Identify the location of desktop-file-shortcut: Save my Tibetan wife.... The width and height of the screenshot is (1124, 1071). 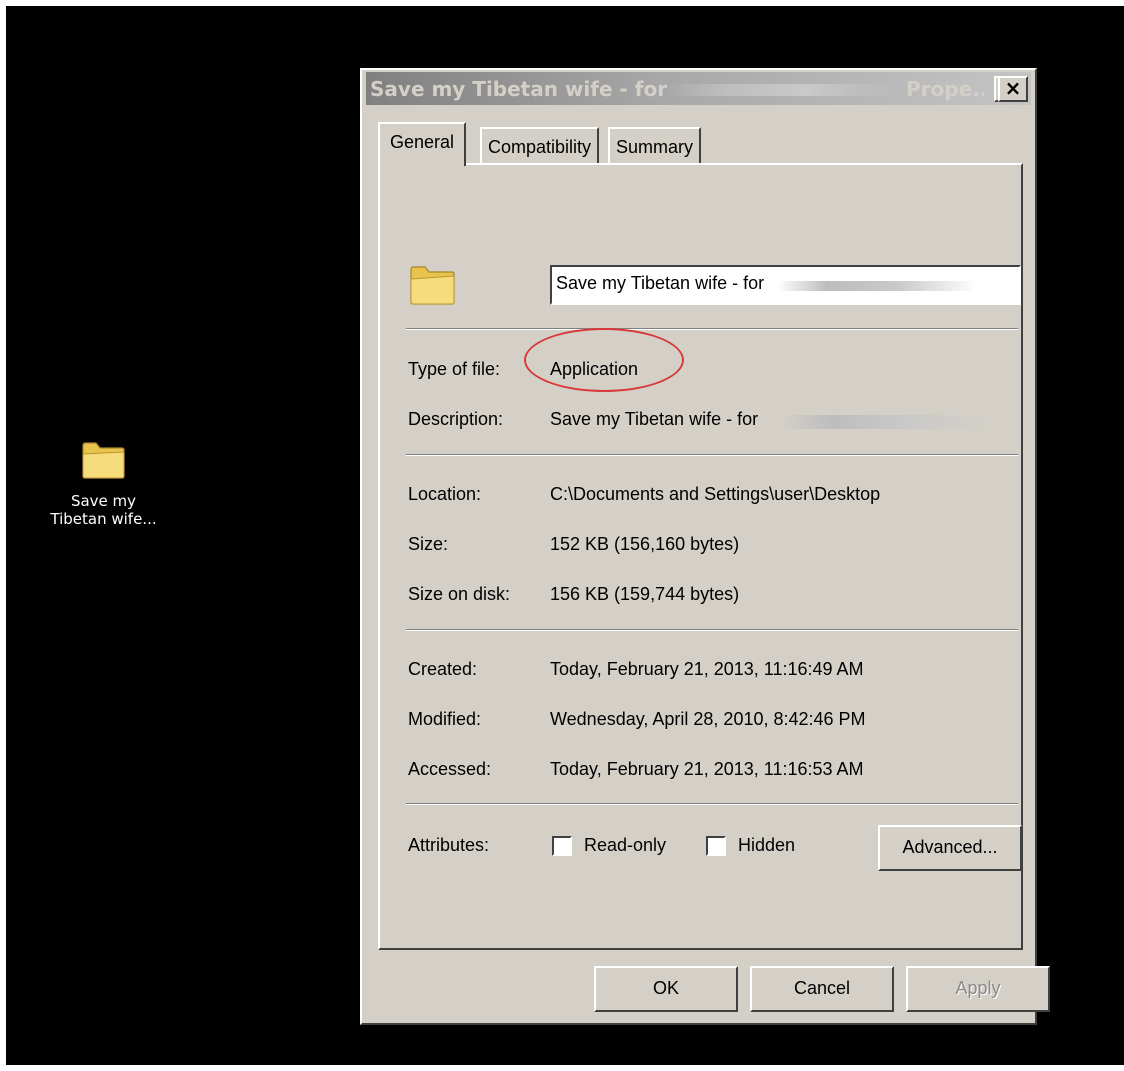
(103, 483).